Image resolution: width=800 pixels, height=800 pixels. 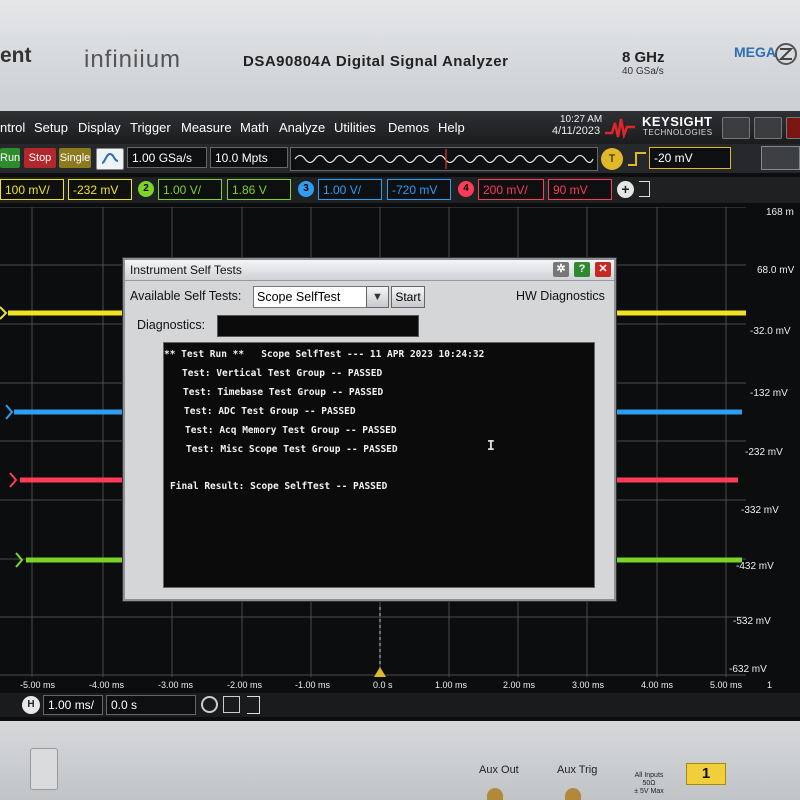 What do you see at coordinates (167, 157) in the screenshot?
I see `sample-rate-field: 1.00 GSa/s` at bounding box center [167, 157].